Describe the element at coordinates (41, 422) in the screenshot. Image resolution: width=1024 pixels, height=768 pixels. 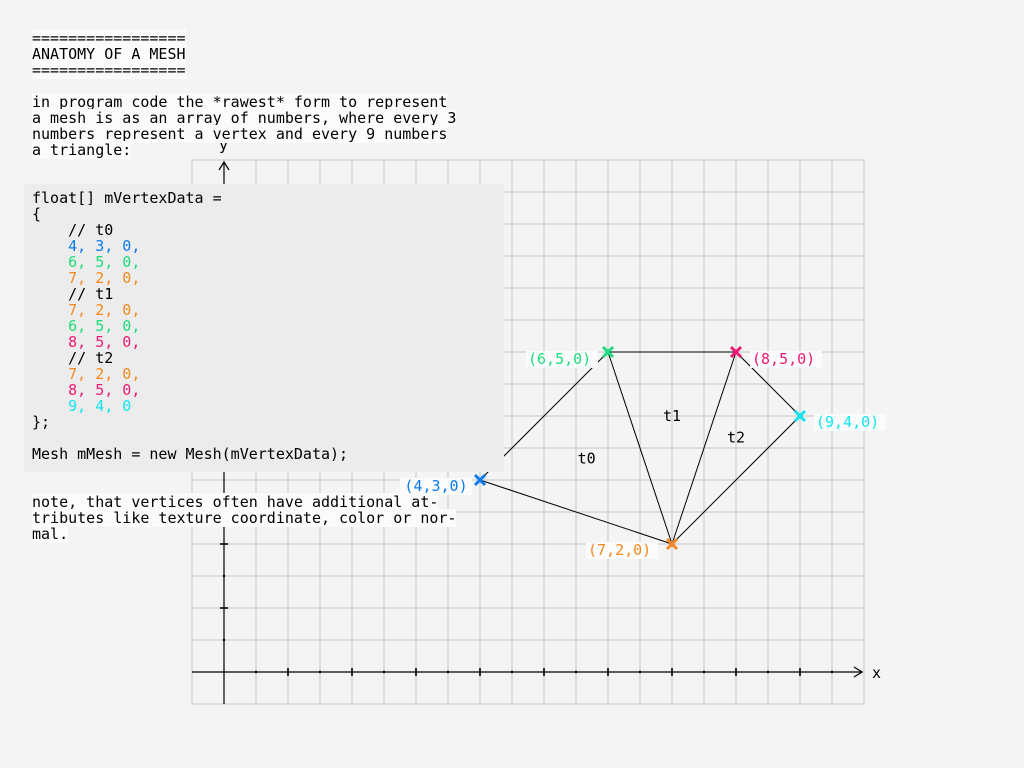
I see `code-line-close: };` at that location.